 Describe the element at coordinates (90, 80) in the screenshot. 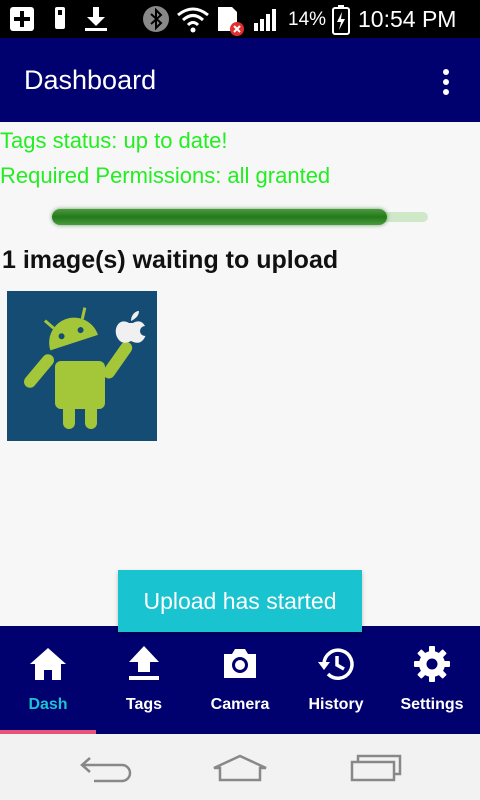

I see `page-title: Dashboard` at that location.